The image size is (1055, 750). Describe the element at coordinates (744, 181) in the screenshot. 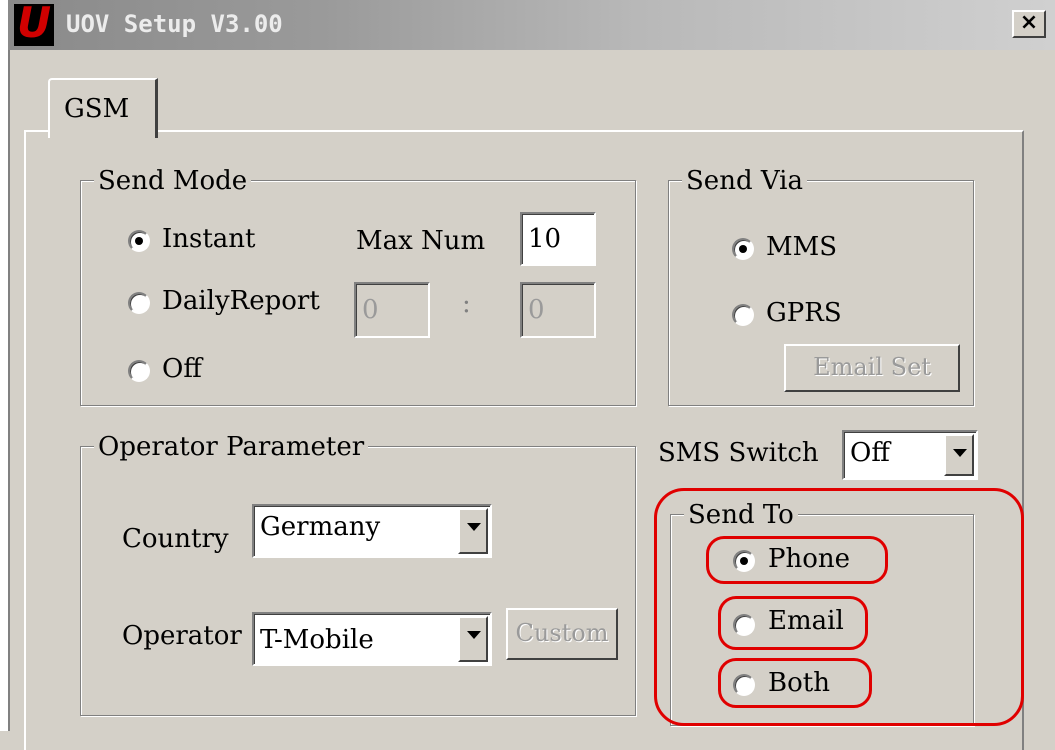

I see `send-via-legend: Send Via` at that location.